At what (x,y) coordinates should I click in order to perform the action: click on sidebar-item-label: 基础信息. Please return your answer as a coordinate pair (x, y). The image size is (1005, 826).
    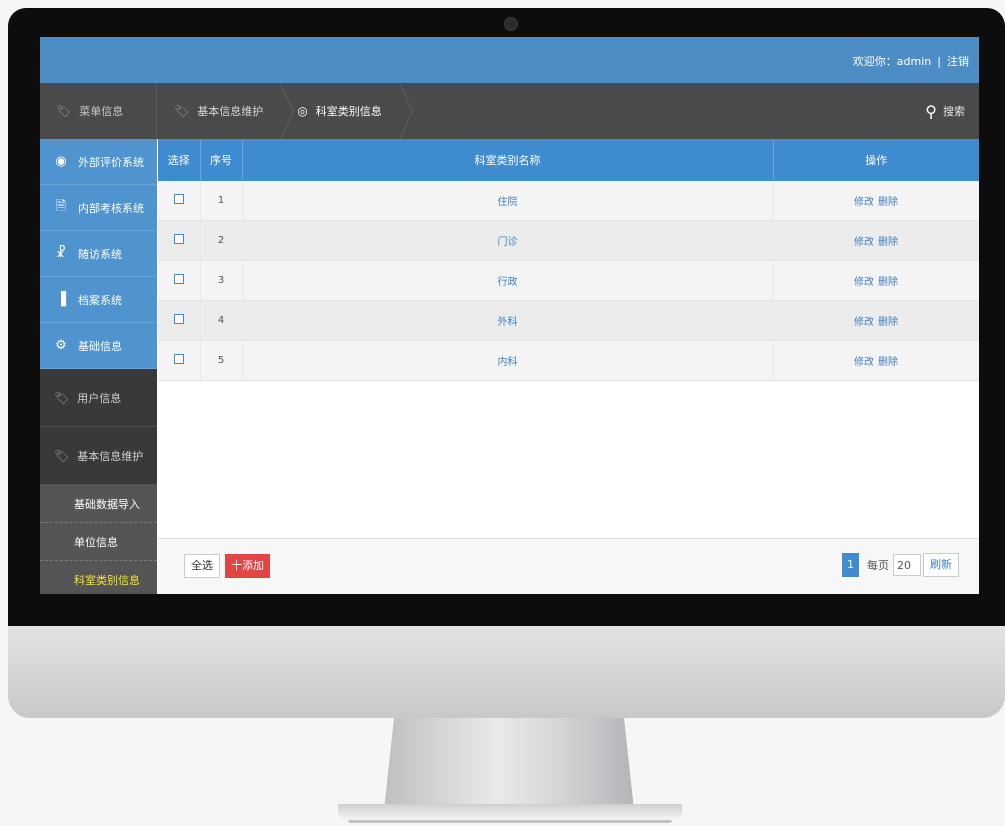
    Looking at the image, I should click on (100, 346).